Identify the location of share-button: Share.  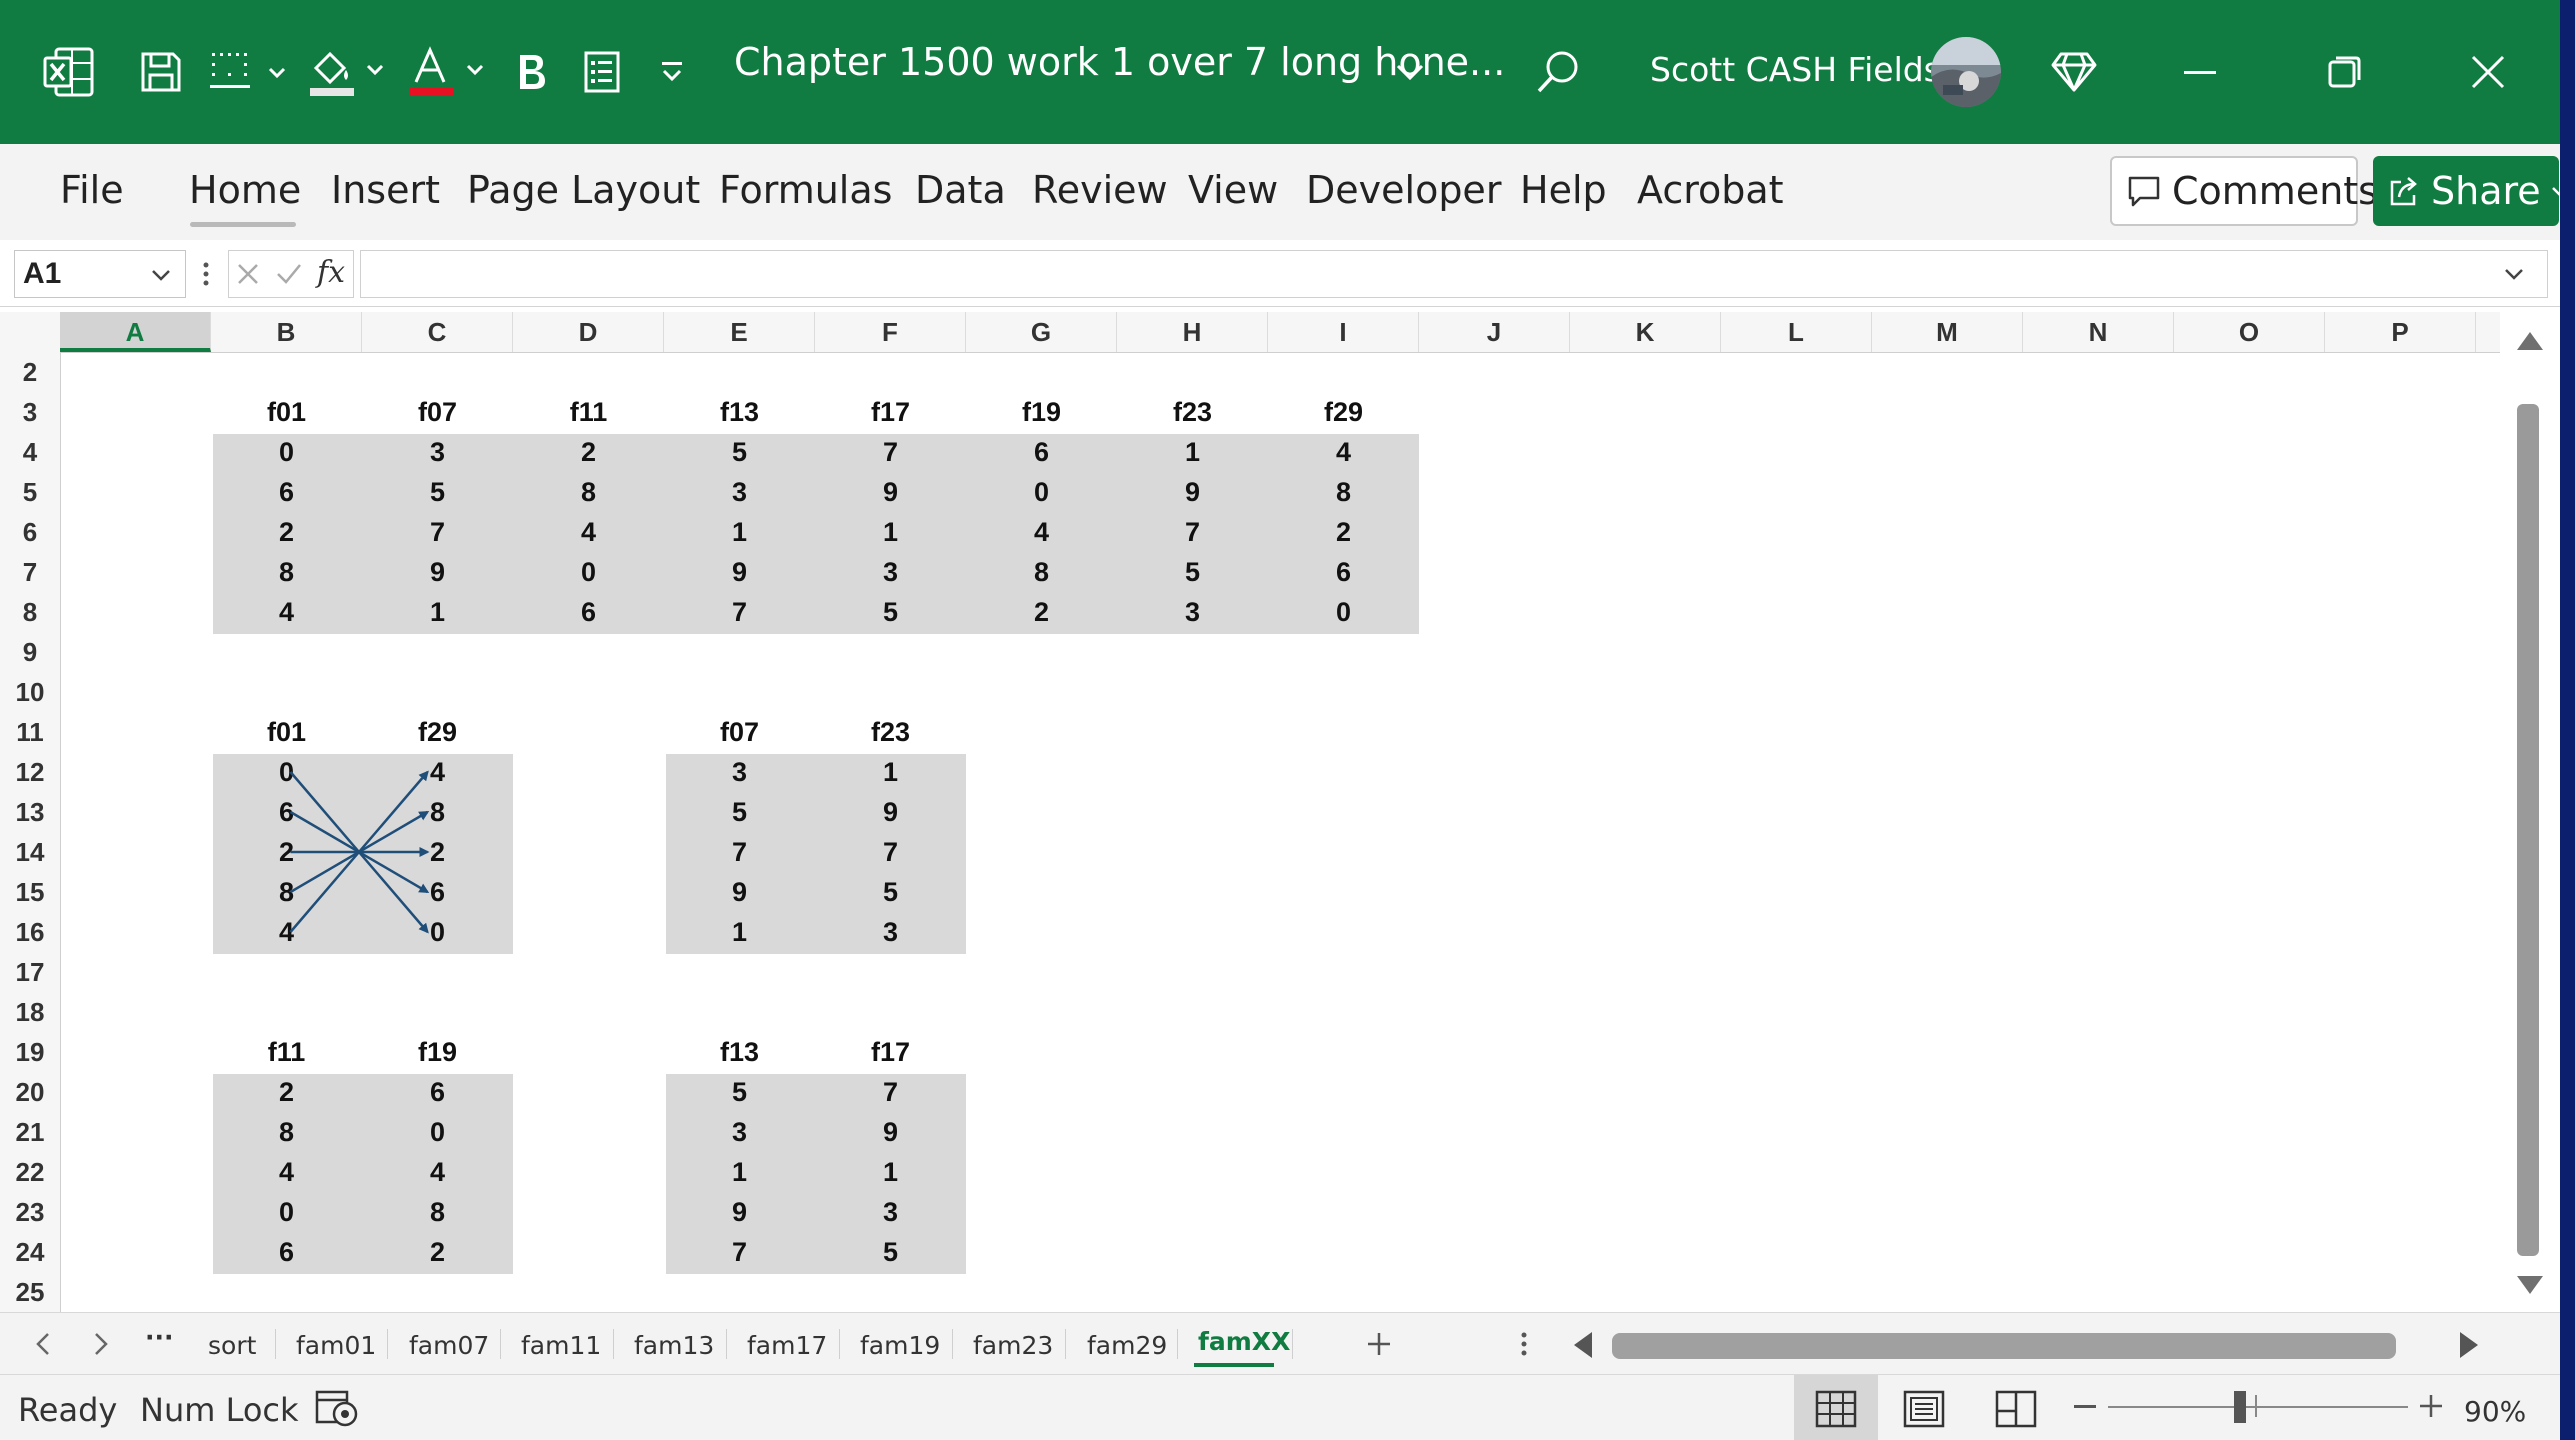
(2466, 191).